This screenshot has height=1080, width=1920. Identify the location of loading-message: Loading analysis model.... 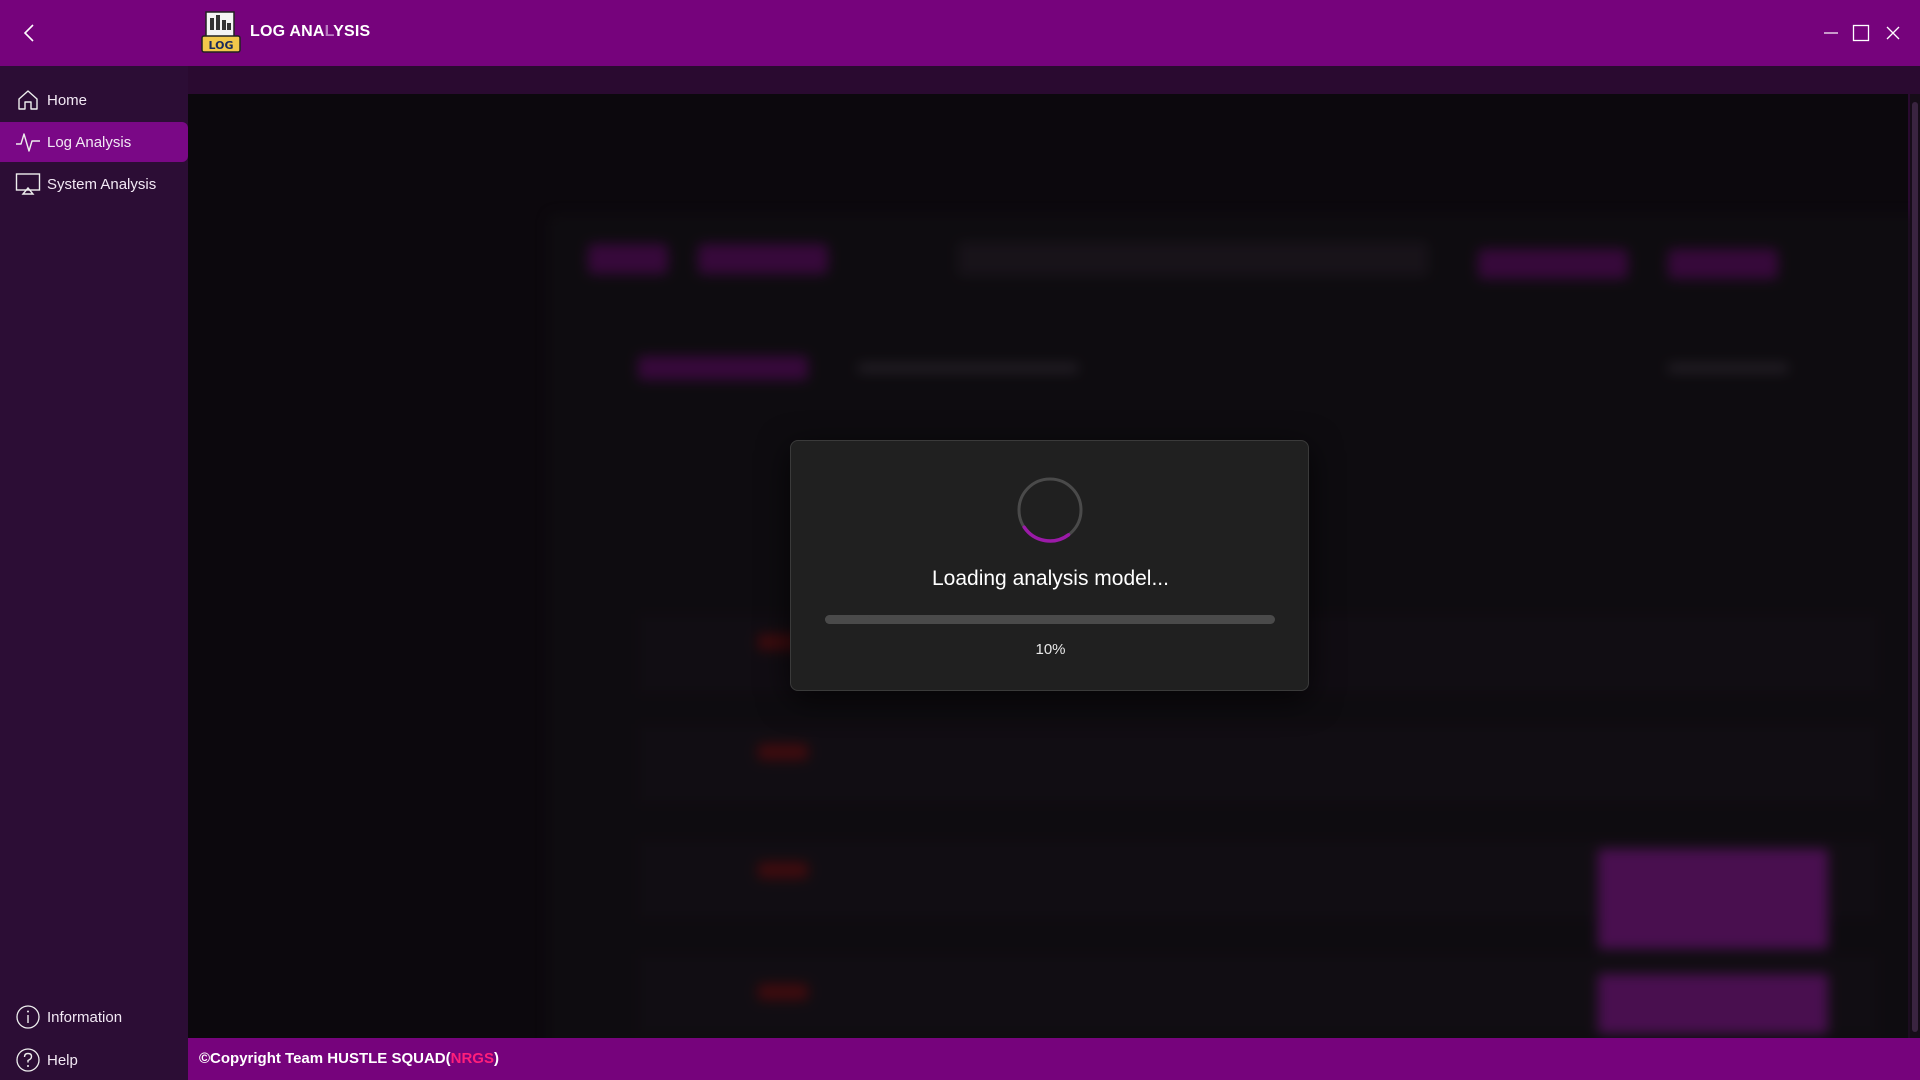
(1050, 578).